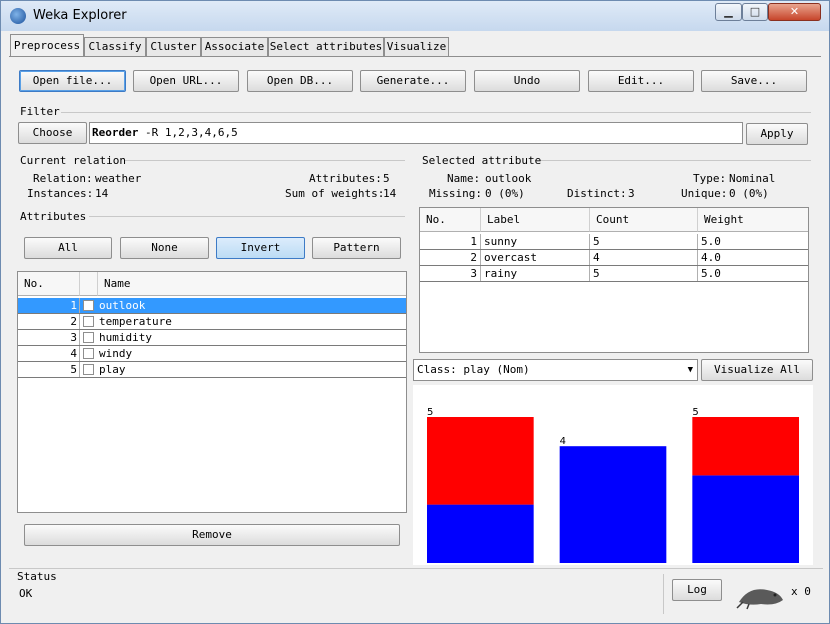  Describe the element at coordinates (68, 248) in the screenshot. I see `select-all-button: All` at that location.